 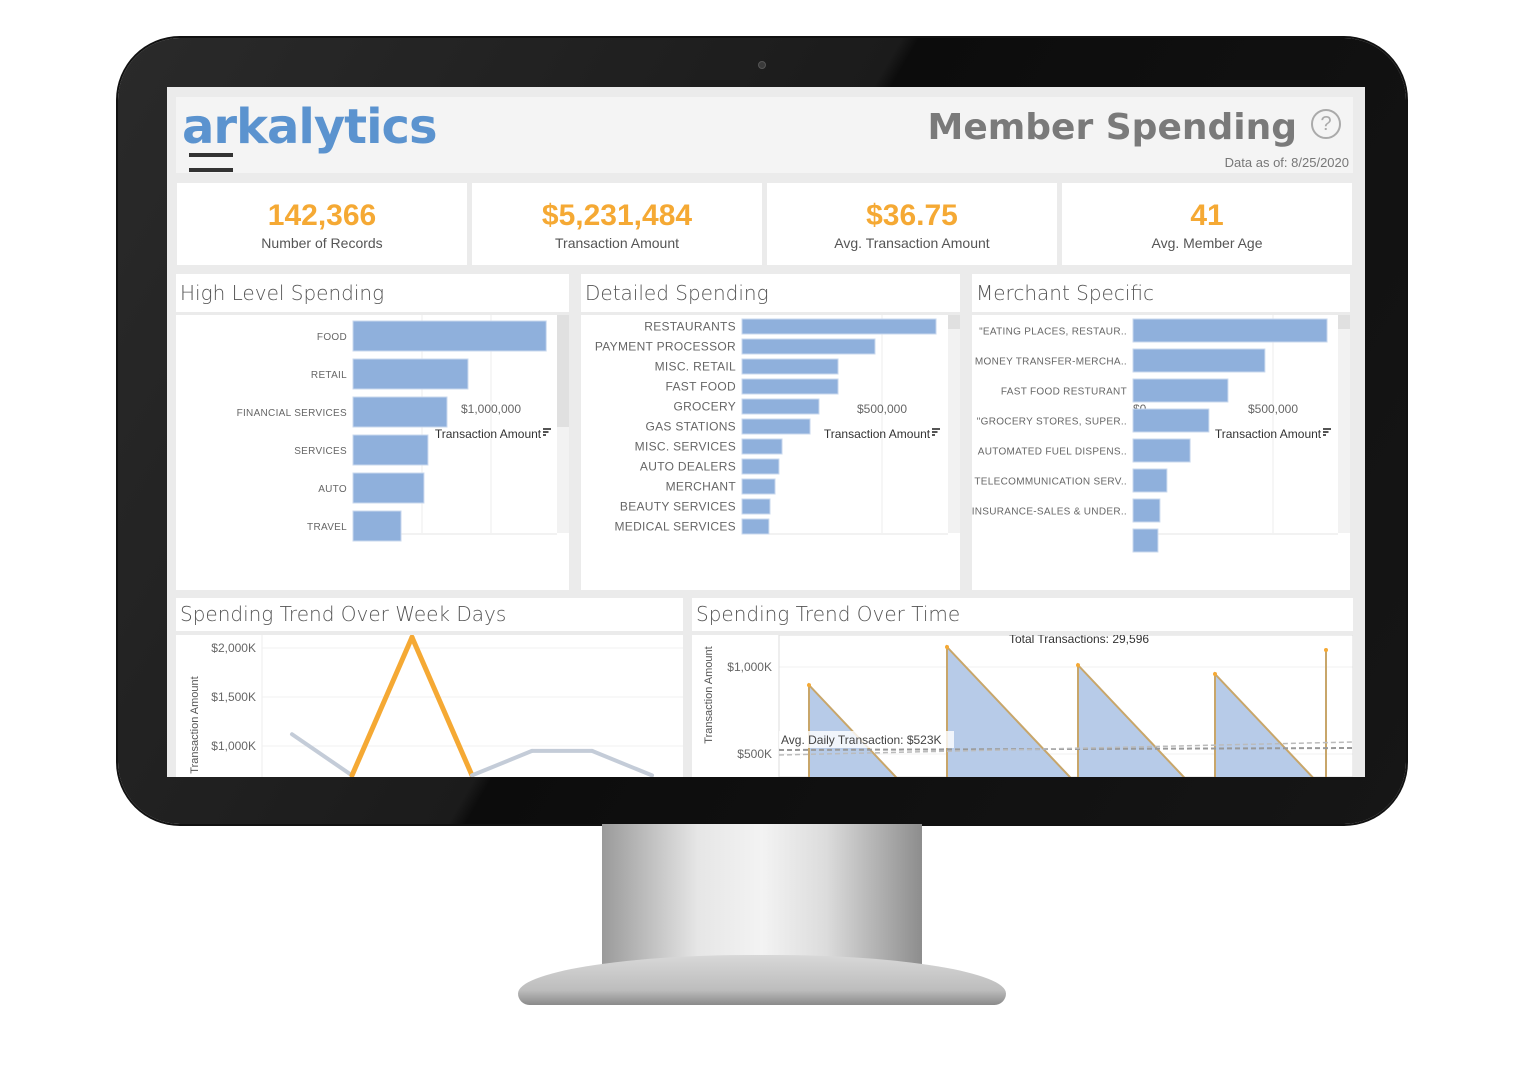 I want to click on webcam, so click(x=762, y=65).